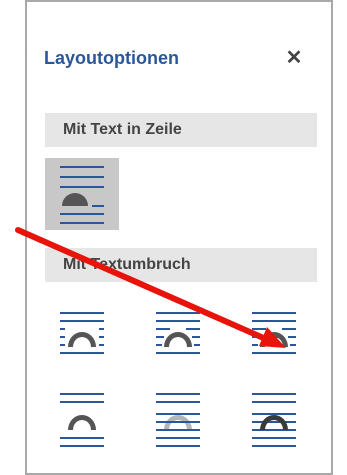 Image resolution: width=347 pixels, height=475 pixels. I want to click on layout-option-square, so click(82, 334).